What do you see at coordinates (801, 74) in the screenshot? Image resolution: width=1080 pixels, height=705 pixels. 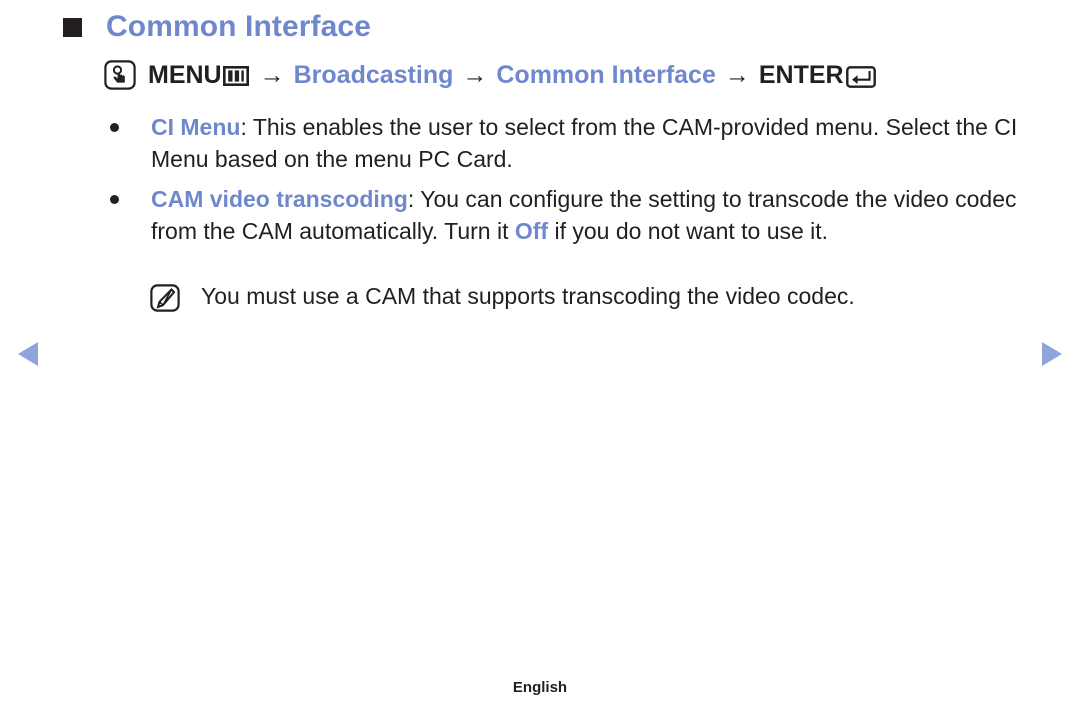 I see `enter-label: ENTER` at bounding box center [801, 74].